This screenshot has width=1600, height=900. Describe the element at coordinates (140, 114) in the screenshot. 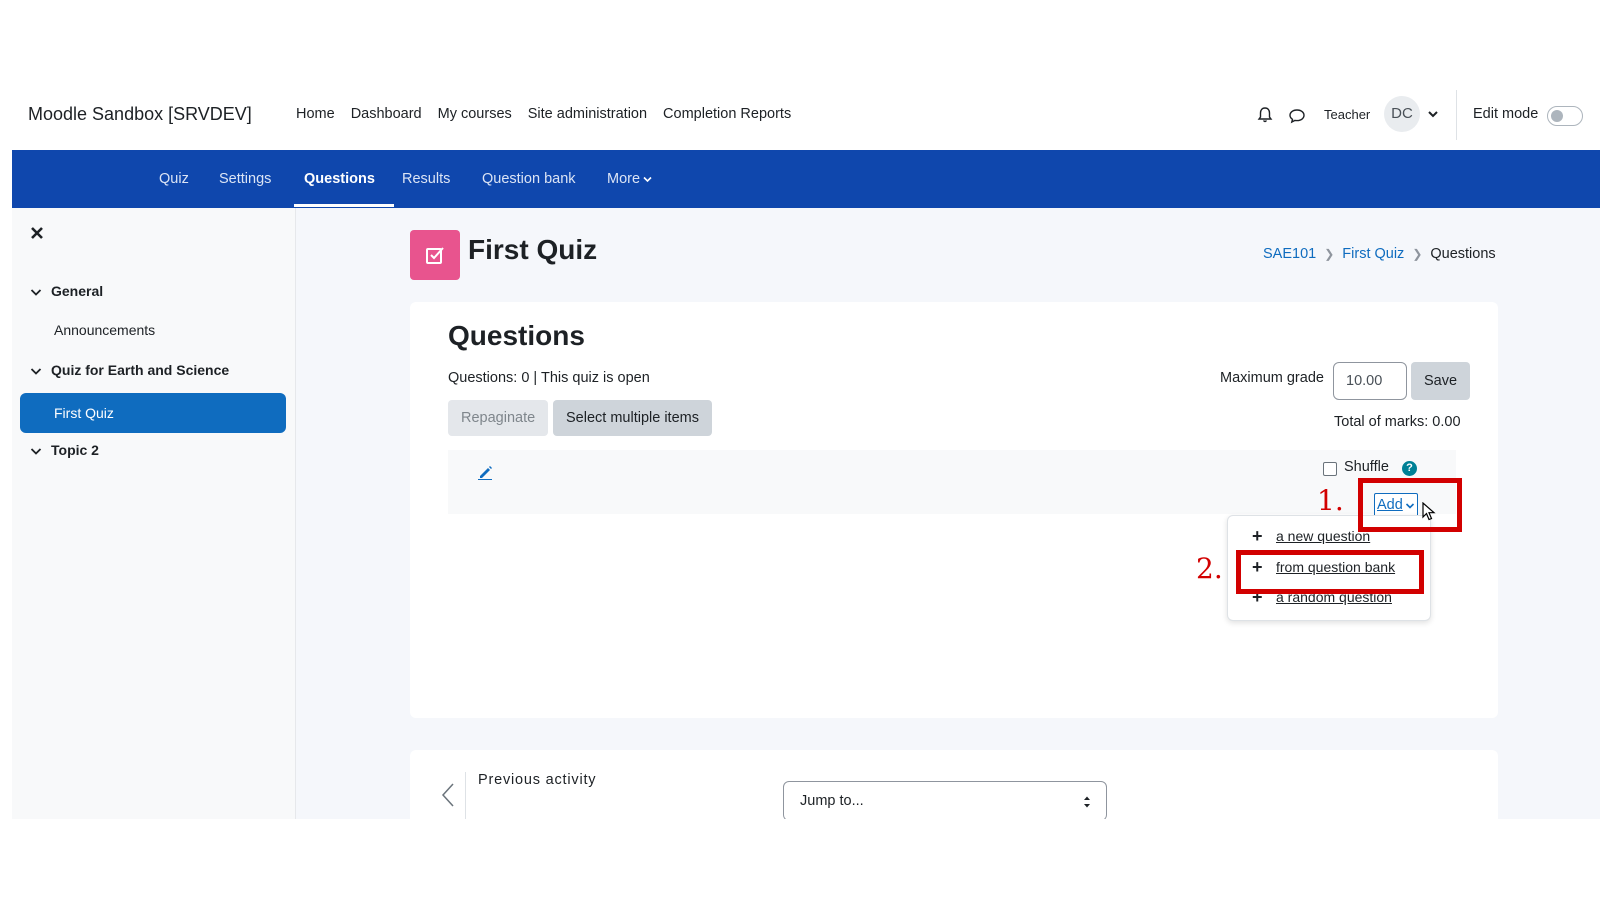

I see `site-brand: Moodle Sandbox [SRVDEV]` at that location.